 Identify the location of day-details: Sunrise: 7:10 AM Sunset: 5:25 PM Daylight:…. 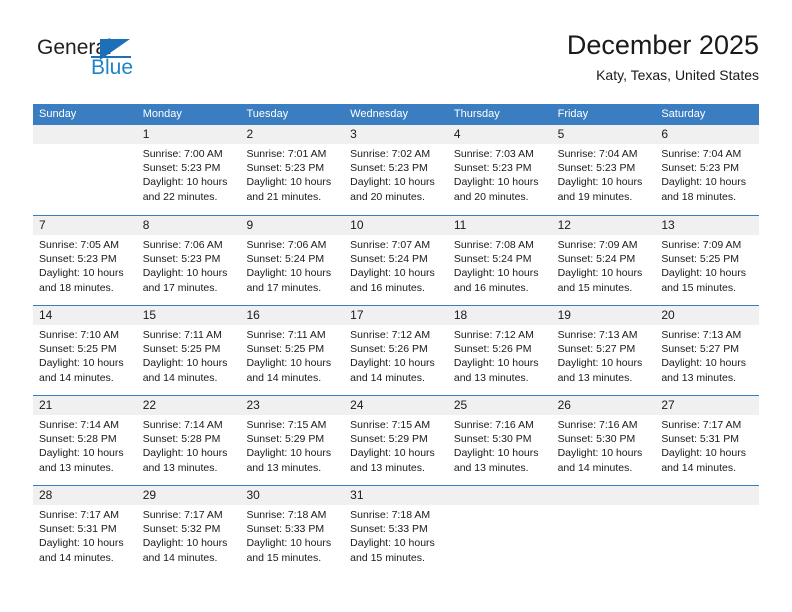
(85, 355).